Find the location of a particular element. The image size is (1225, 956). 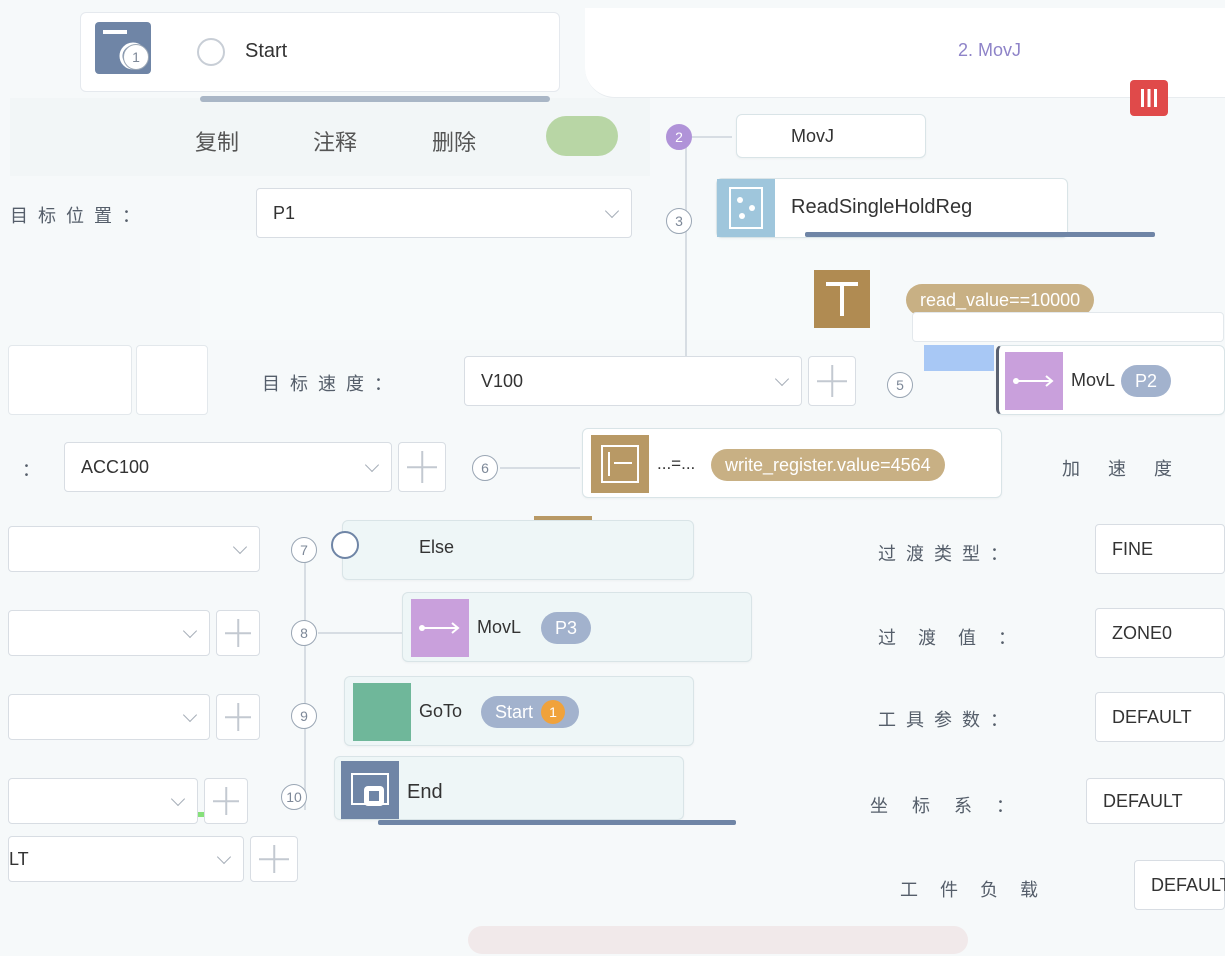

workpiece-load-label: 工件负载 is located at coordinates (980, 890).